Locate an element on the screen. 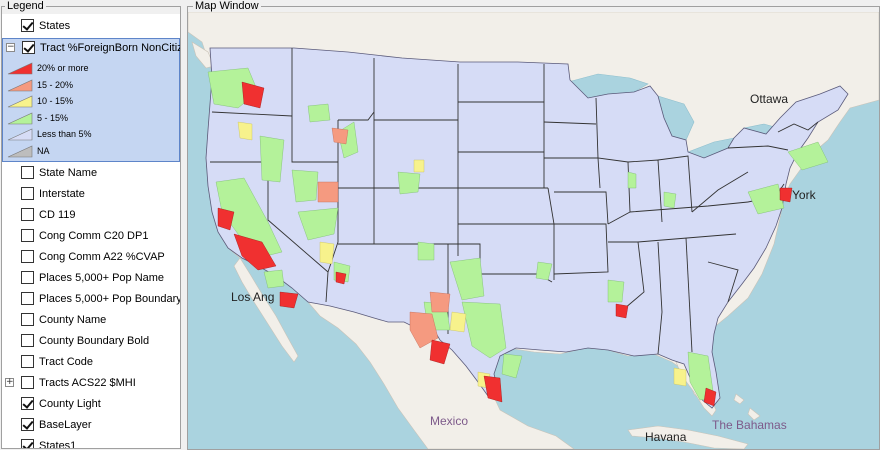 The image size is (880, 450). layer-label: Cong Comm C20 DP1 is located at coordinates (94, 235).